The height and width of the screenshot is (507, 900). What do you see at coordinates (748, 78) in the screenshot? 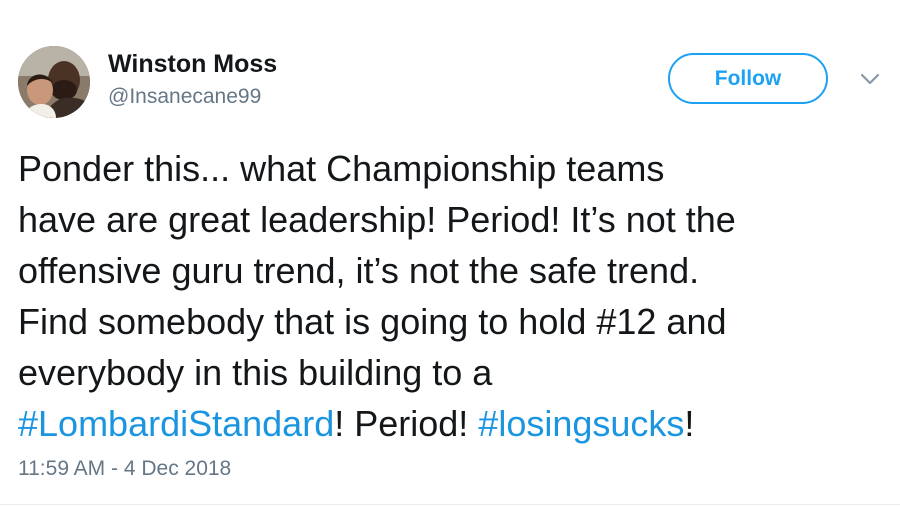
I see `follow-button: Follow` at bounding box center [748, 78].